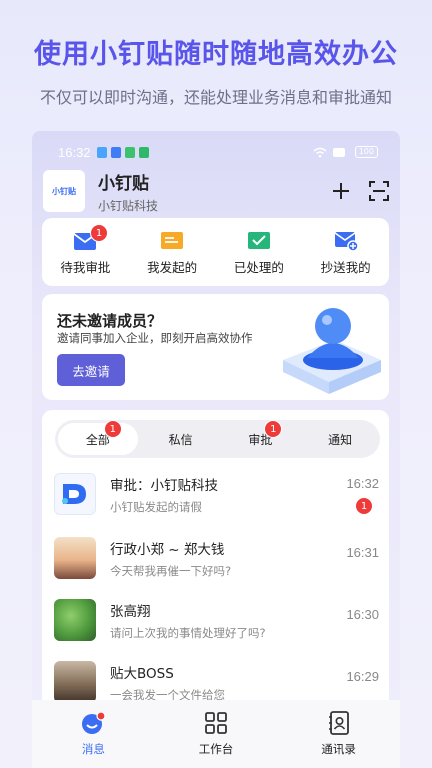 The width and height of the screenshot is (432, 768). I want to click on message-time: 16:29, so click(362, 676).